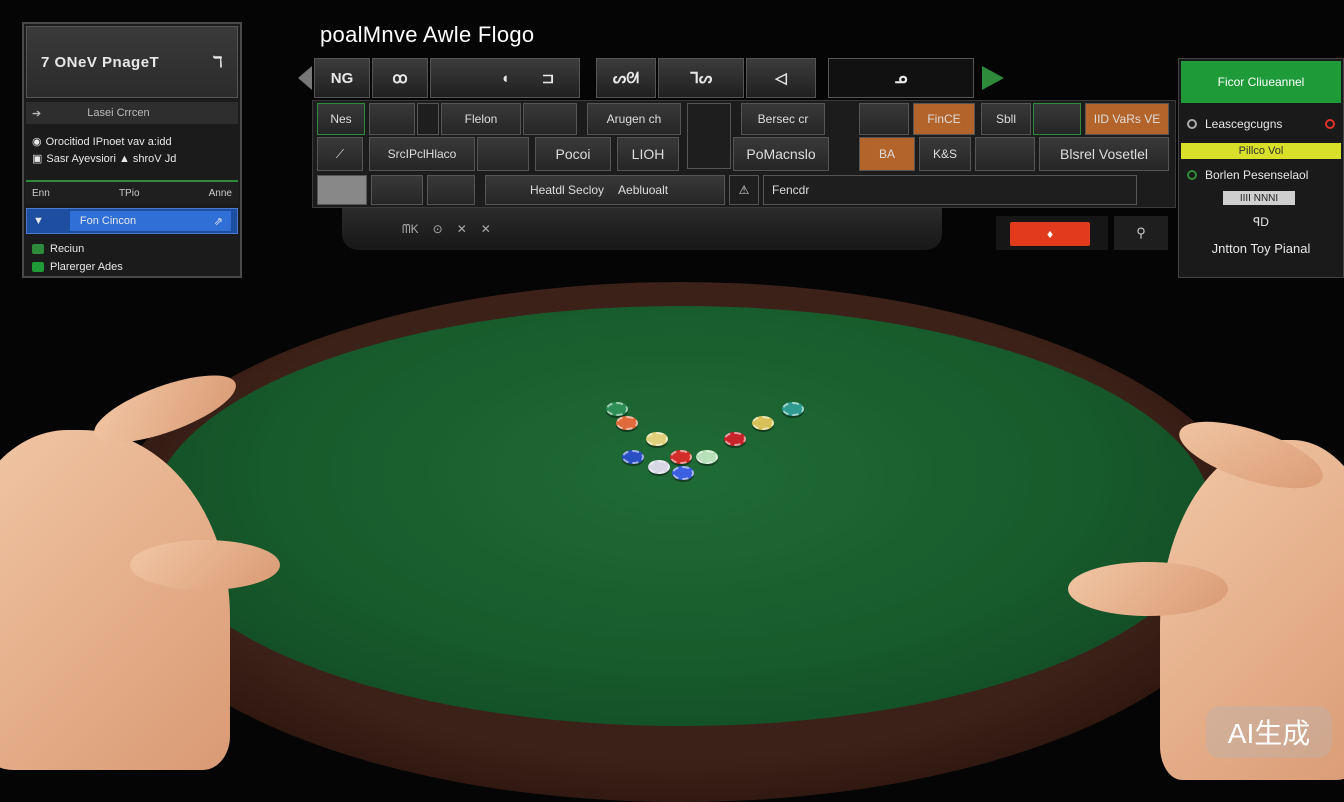  What do you see at coordinates (781, 78) in the screenshot?
I see `back-button: ◁` at bounding box center [781, 78].